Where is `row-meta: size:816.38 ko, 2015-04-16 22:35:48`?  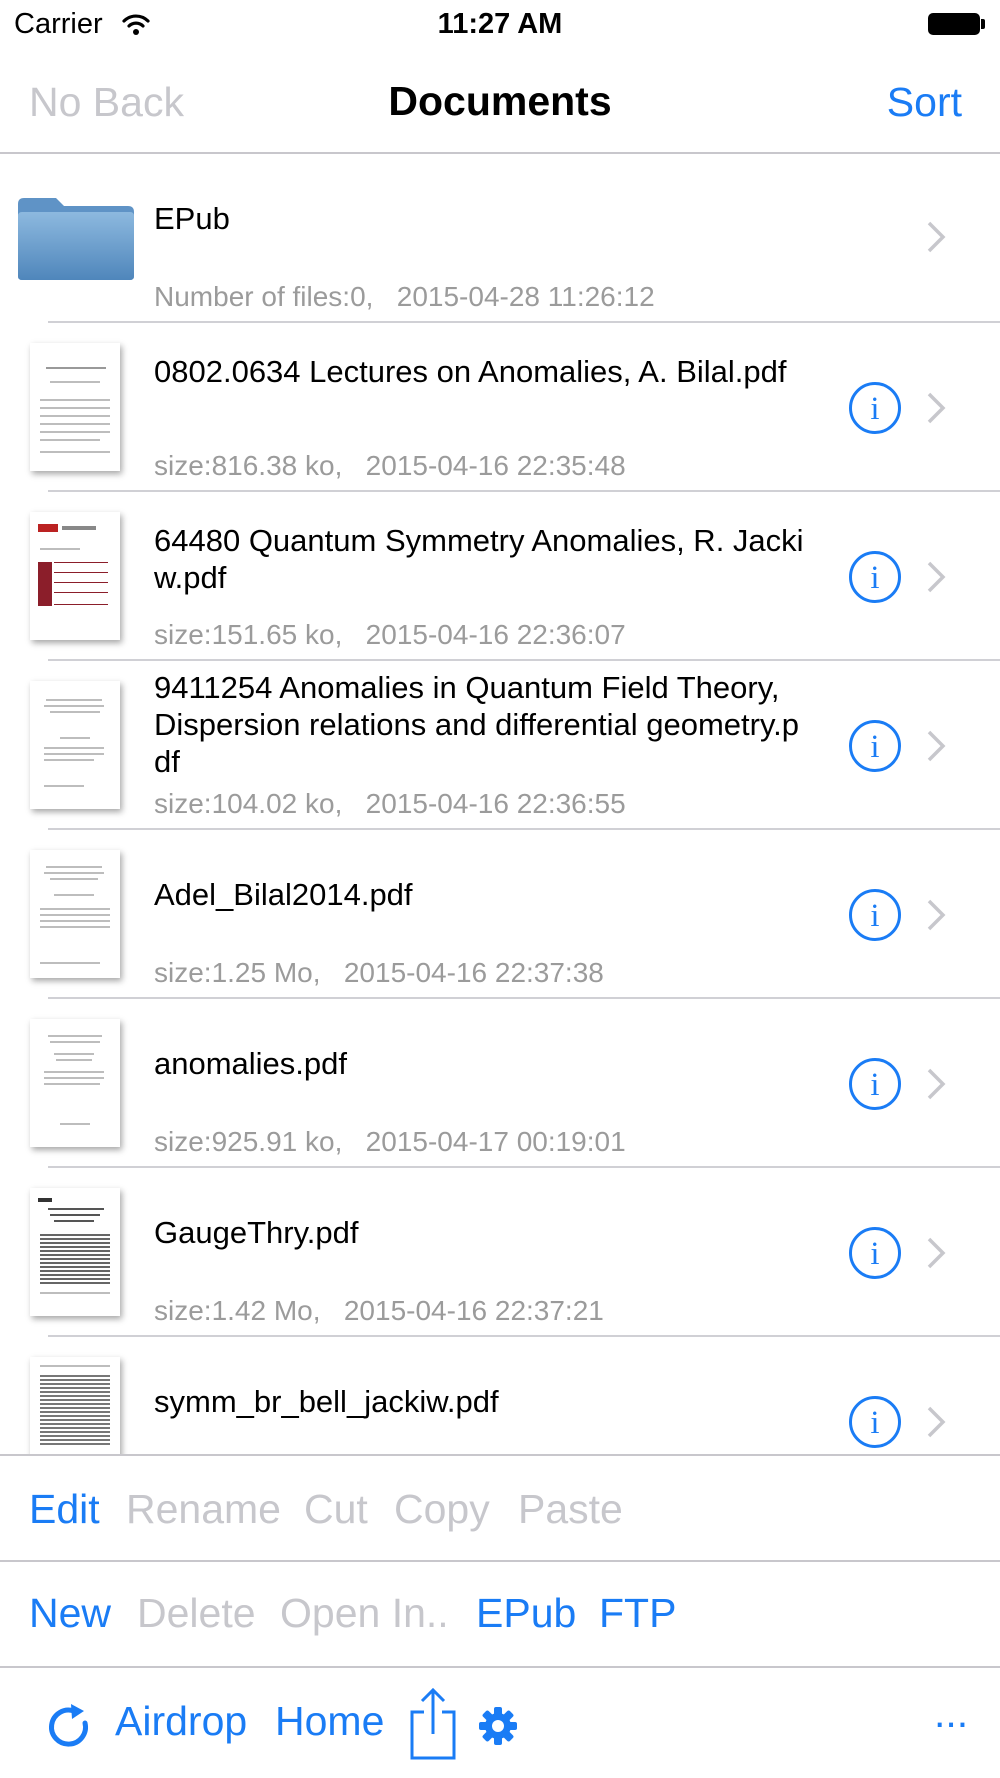 row-meta: size:816.38 ko, 2015-04-16 22:35:48 is located at coordinates (390, 465).